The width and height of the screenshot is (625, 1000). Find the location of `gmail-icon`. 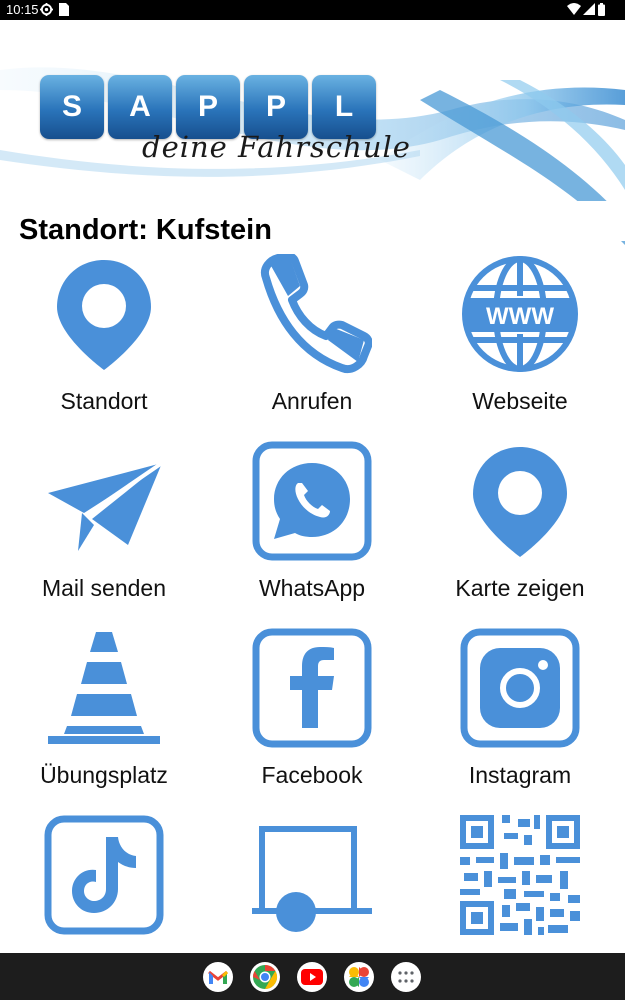

gmail-icon is located at coordinates (218, 977).